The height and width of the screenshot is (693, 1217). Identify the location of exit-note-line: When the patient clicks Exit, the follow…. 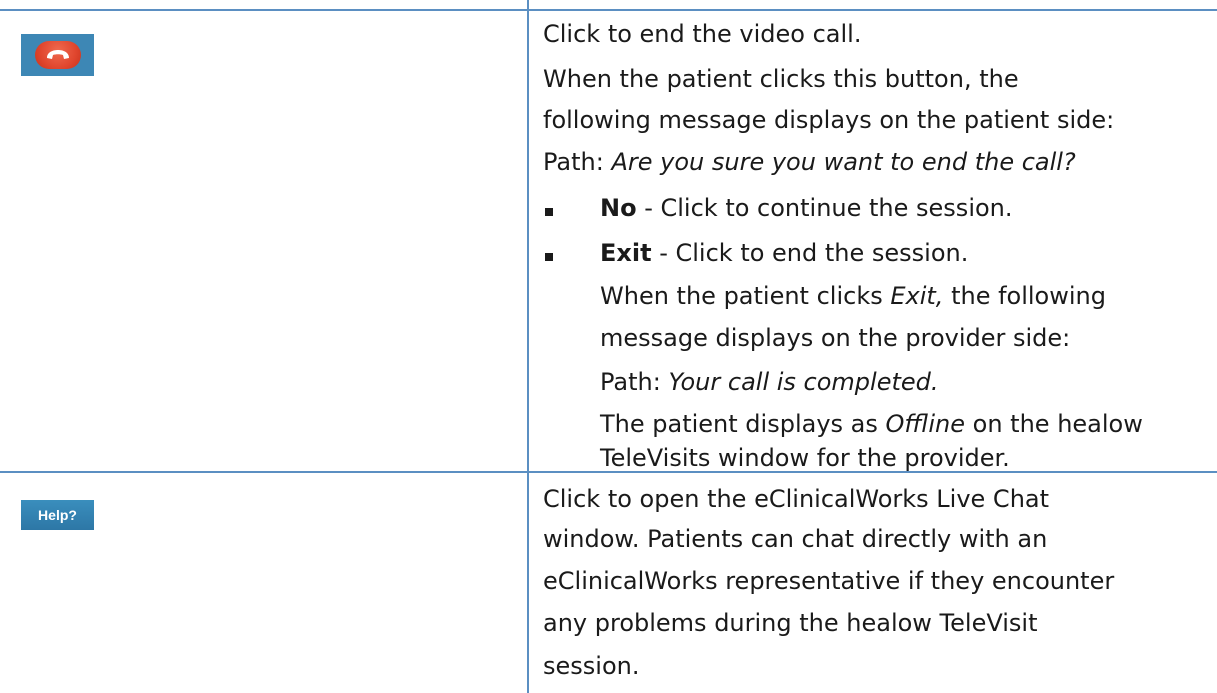
(853, 296).